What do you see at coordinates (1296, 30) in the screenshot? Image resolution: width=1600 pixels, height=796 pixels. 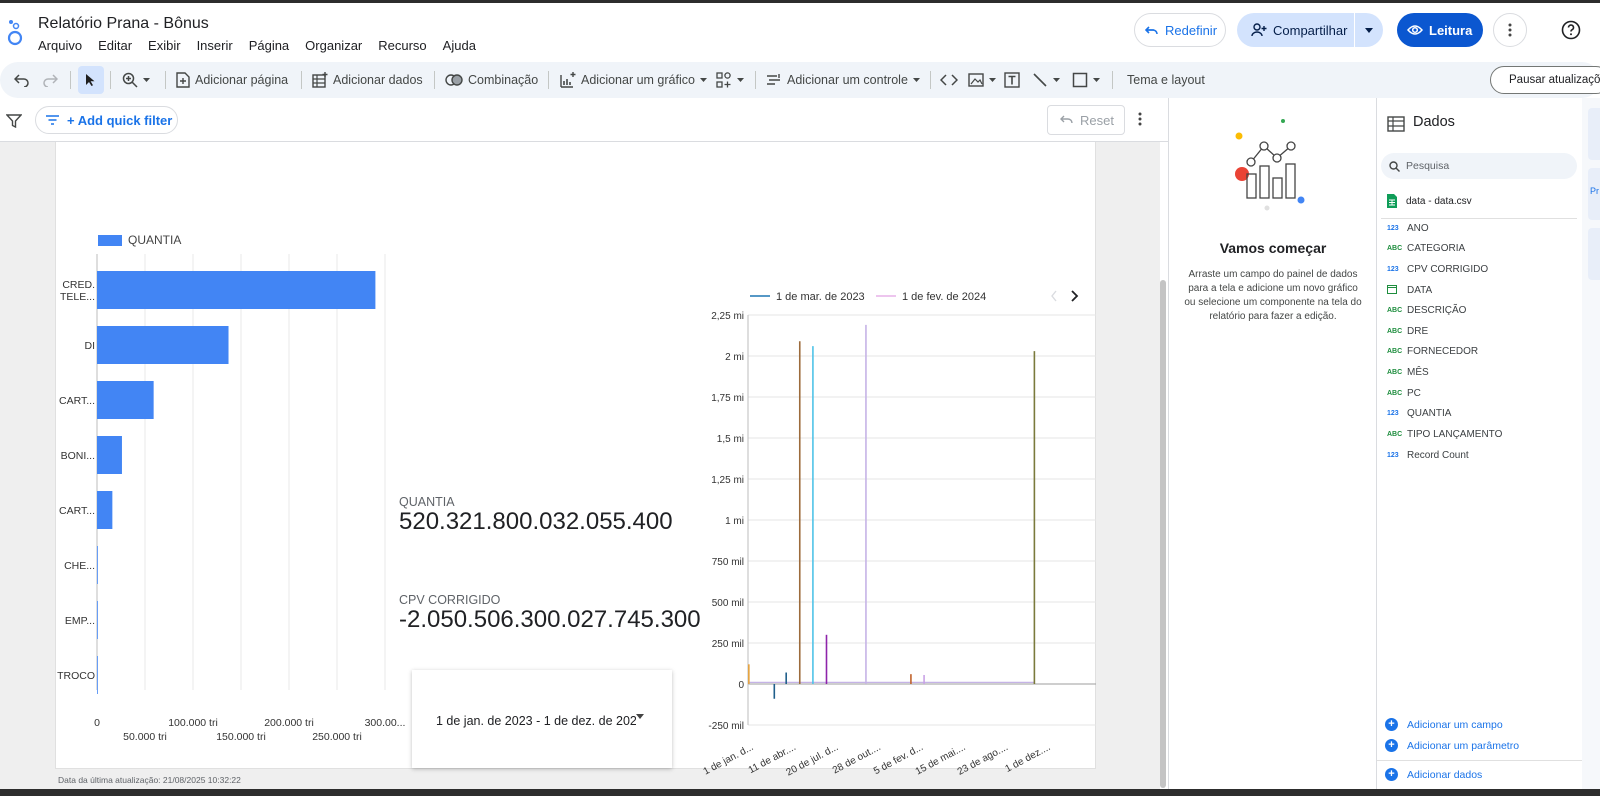 I see `share-button: Compartilhar` at bounding box center [1296, 30].